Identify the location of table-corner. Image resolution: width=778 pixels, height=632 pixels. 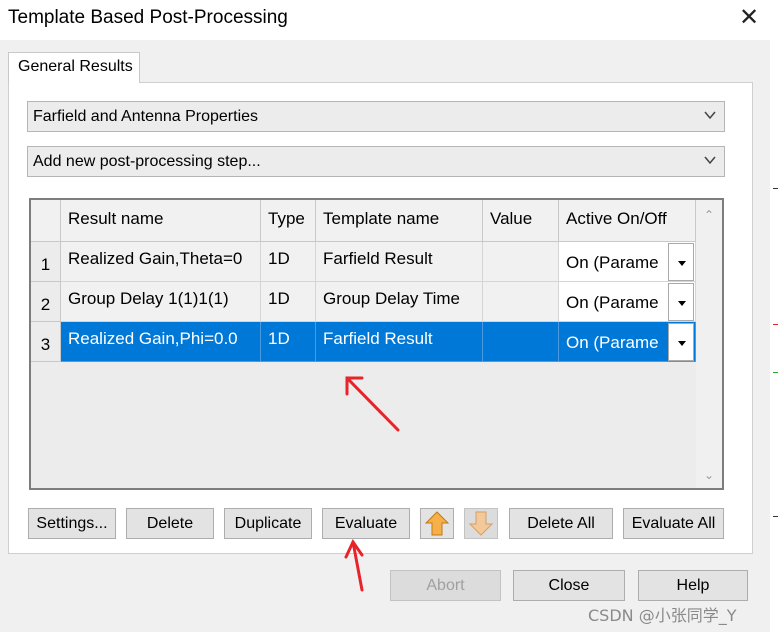
(46, 221).